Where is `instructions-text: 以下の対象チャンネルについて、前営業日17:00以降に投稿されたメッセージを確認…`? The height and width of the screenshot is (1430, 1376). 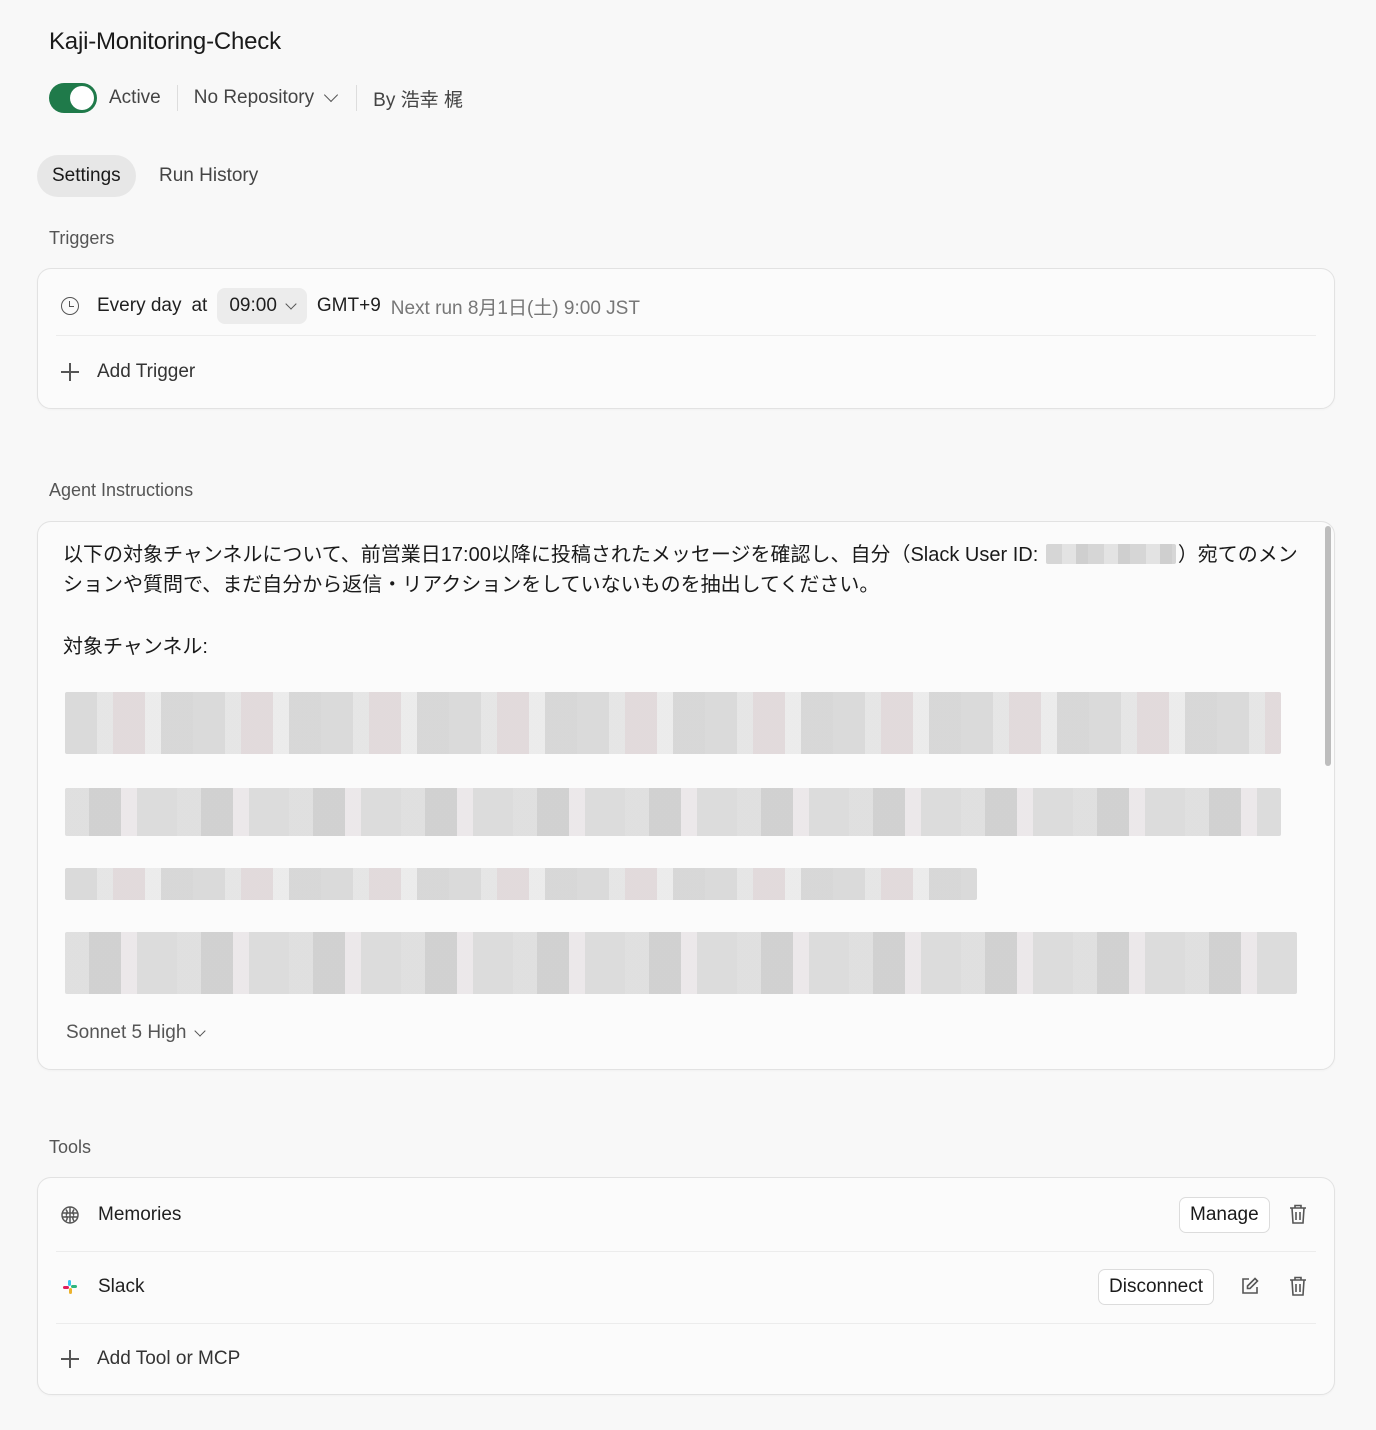 instructions-text: 以下の対象チャンネルについて、前営業日17:00以降に投稿されたメッセージを確認… is located at coordinates (683, 570).